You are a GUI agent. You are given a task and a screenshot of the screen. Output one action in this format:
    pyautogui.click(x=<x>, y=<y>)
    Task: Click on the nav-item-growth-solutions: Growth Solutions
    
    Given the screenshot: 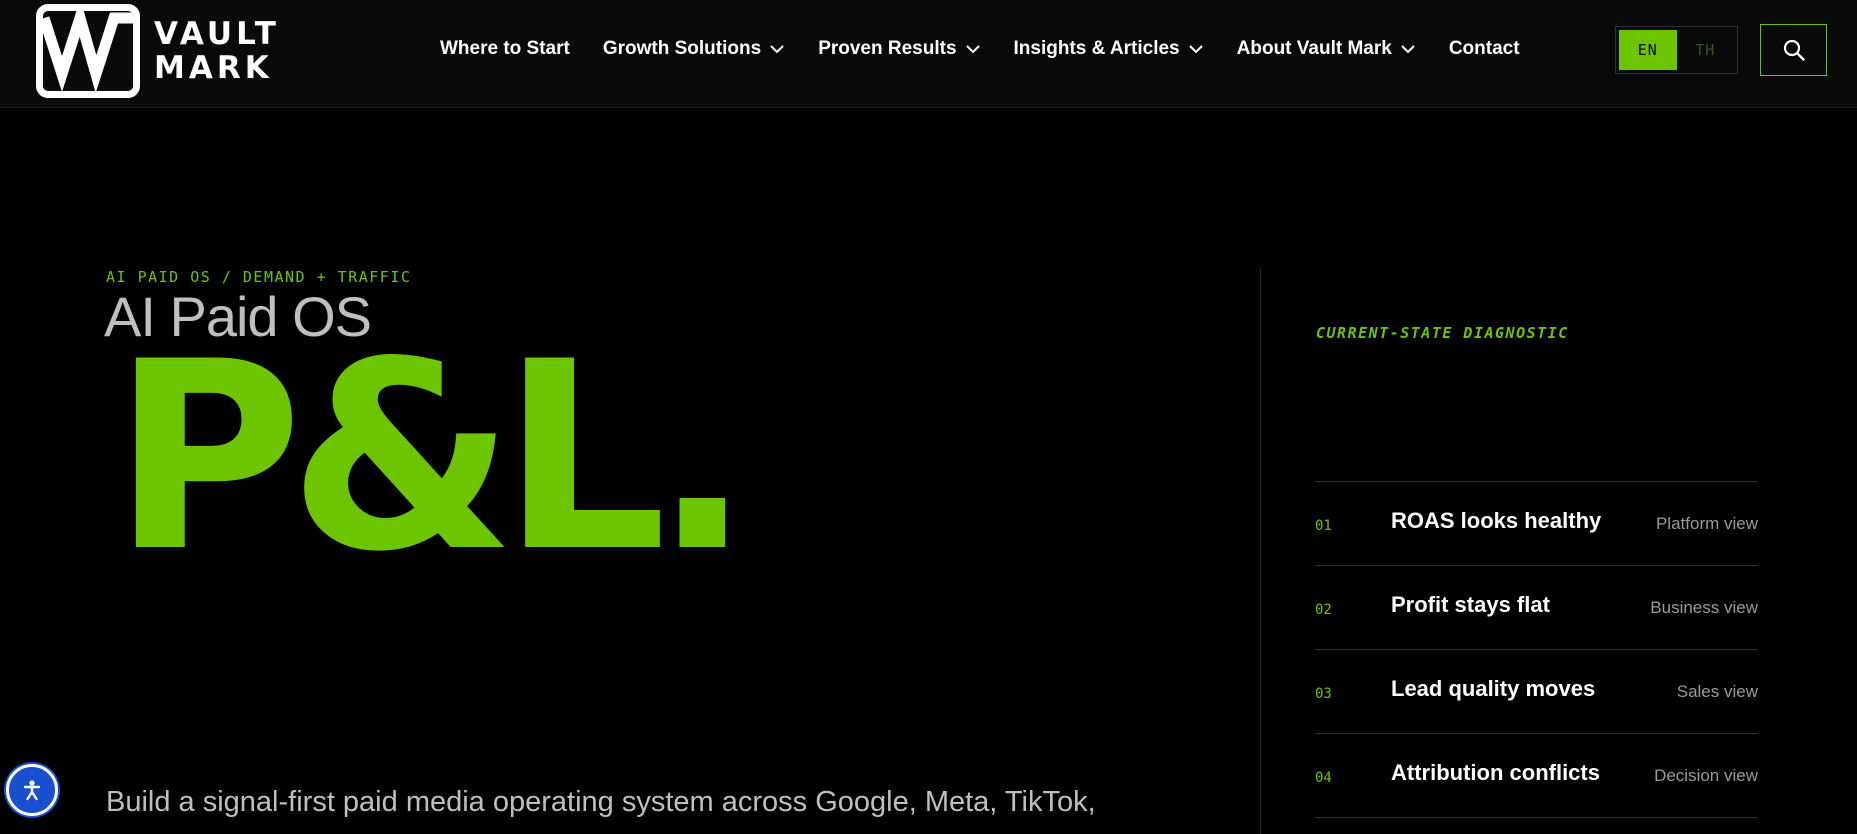 What is the action you would take?
    pyautogui.click(x=694, y=49)
    